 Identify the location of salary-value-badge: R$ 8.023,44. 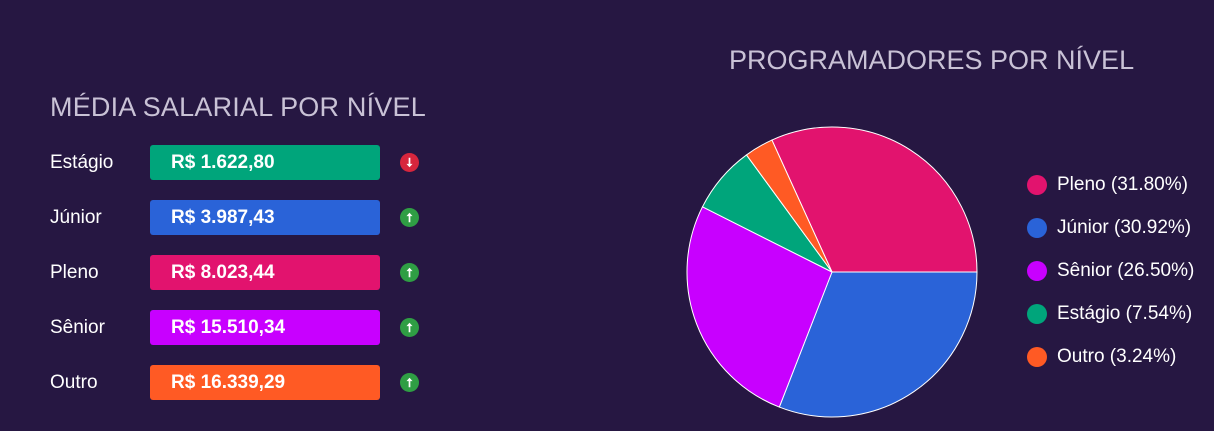
(265, 272).